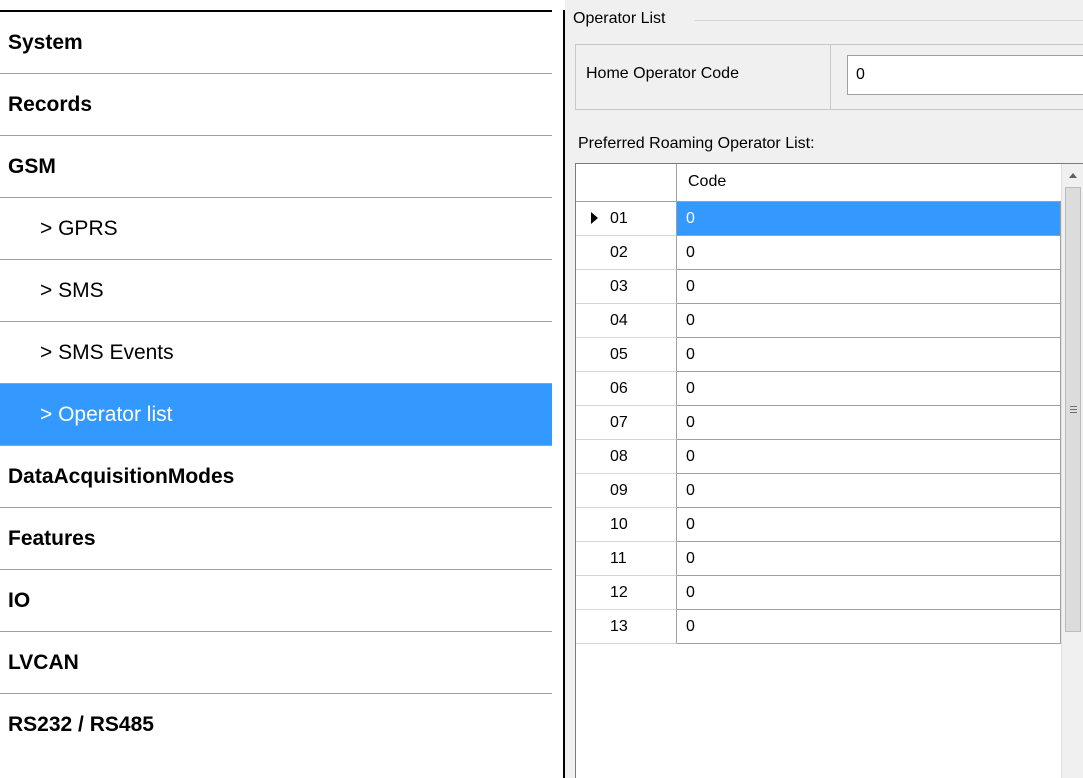 The height and width of the screenshot is (778, 1083). I want to click on row-header: 11, so click(626, 559).